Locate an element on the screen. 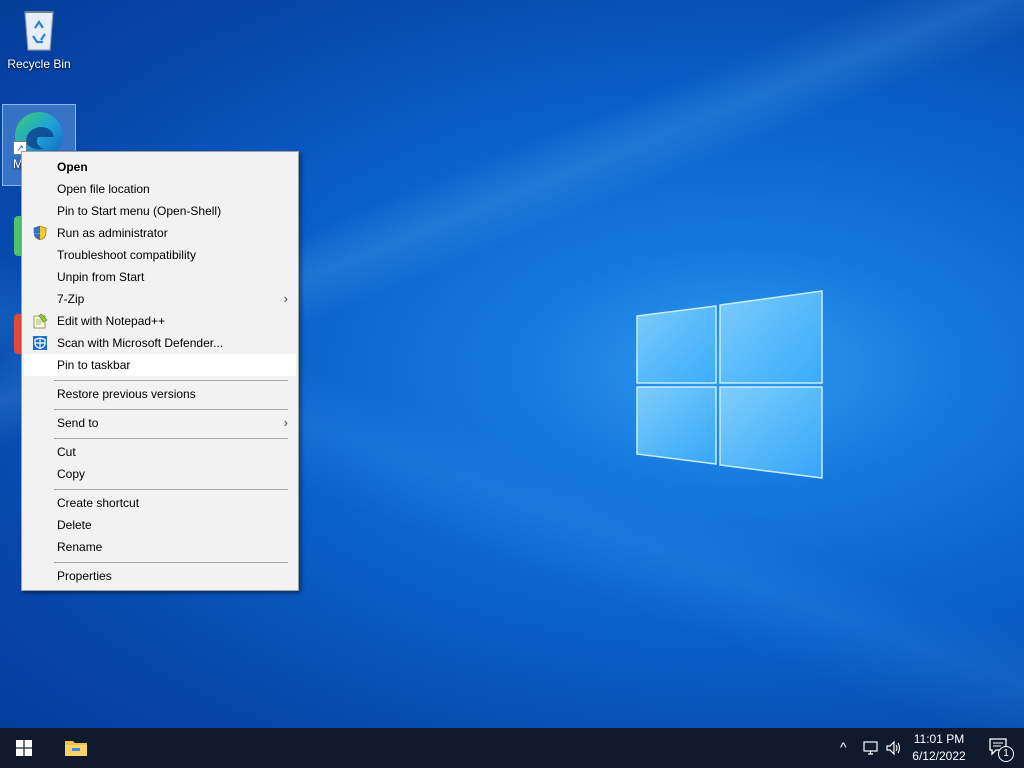  menu-item-open-file-location: Open file location is located at coordinates (160, 189).